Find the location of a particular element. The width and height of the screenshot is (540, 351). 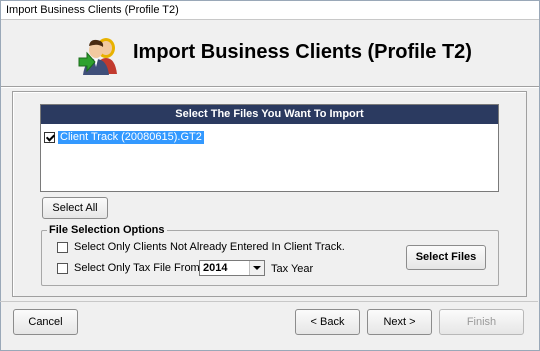

back-button: < Back is located at coordinates (327, 322).